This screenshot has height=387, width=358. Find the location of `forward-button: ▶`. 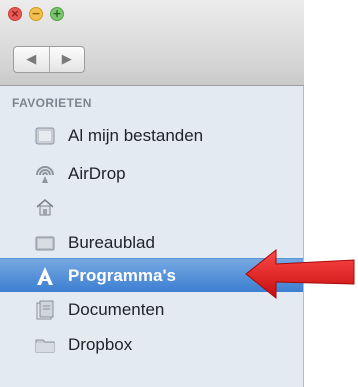

forward-button: ▶ is located at coordinates (66, 59).